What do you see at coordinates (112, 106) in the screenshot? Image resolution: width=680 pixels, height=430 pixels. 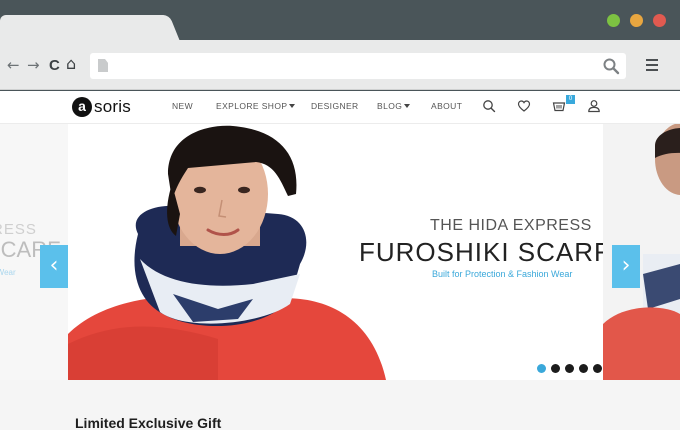 I see `logo-text: soris` at bounding box center [112, 106].